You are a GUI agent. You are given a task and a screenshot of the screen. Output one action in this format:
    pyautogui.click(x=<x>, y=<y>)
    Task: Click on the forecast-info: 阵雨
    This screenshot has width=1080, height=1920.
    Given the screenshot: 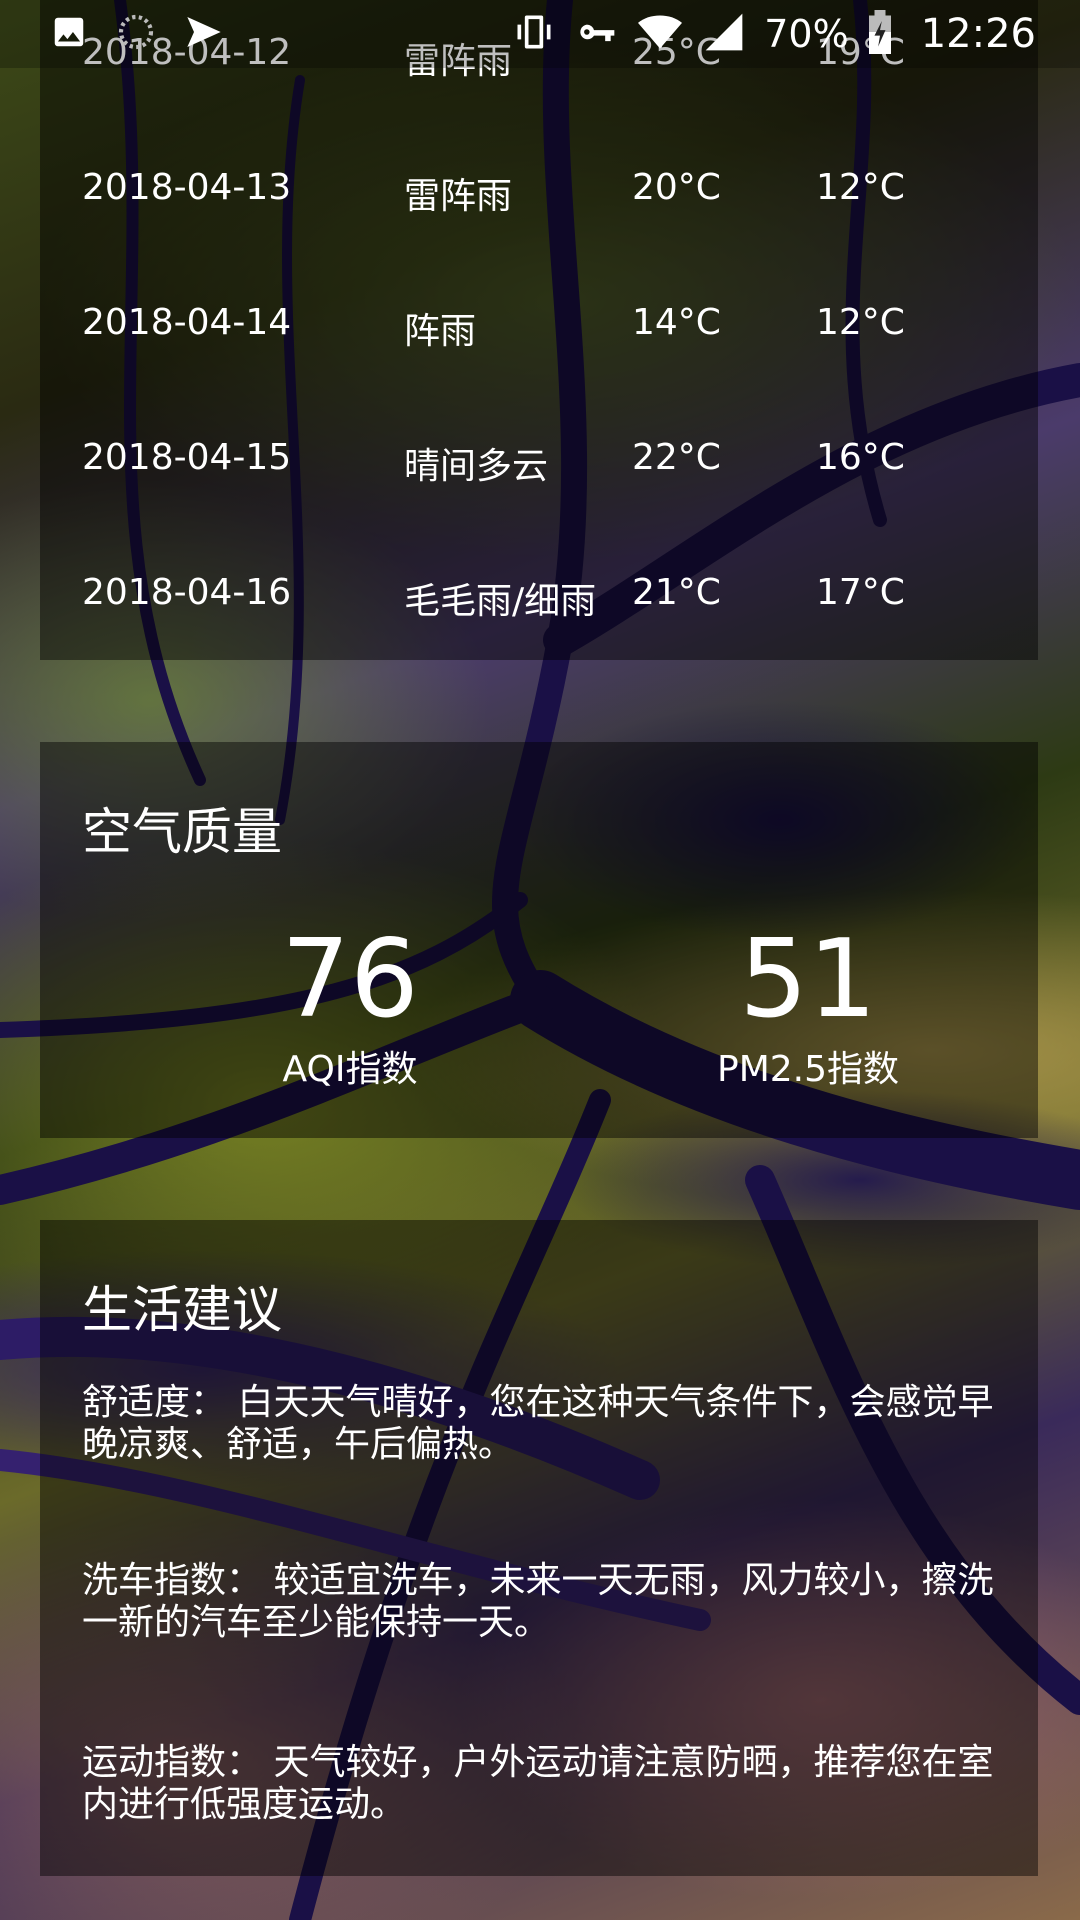 What is the action you would take?
    pyautogui.click(x=440, y=331)
    